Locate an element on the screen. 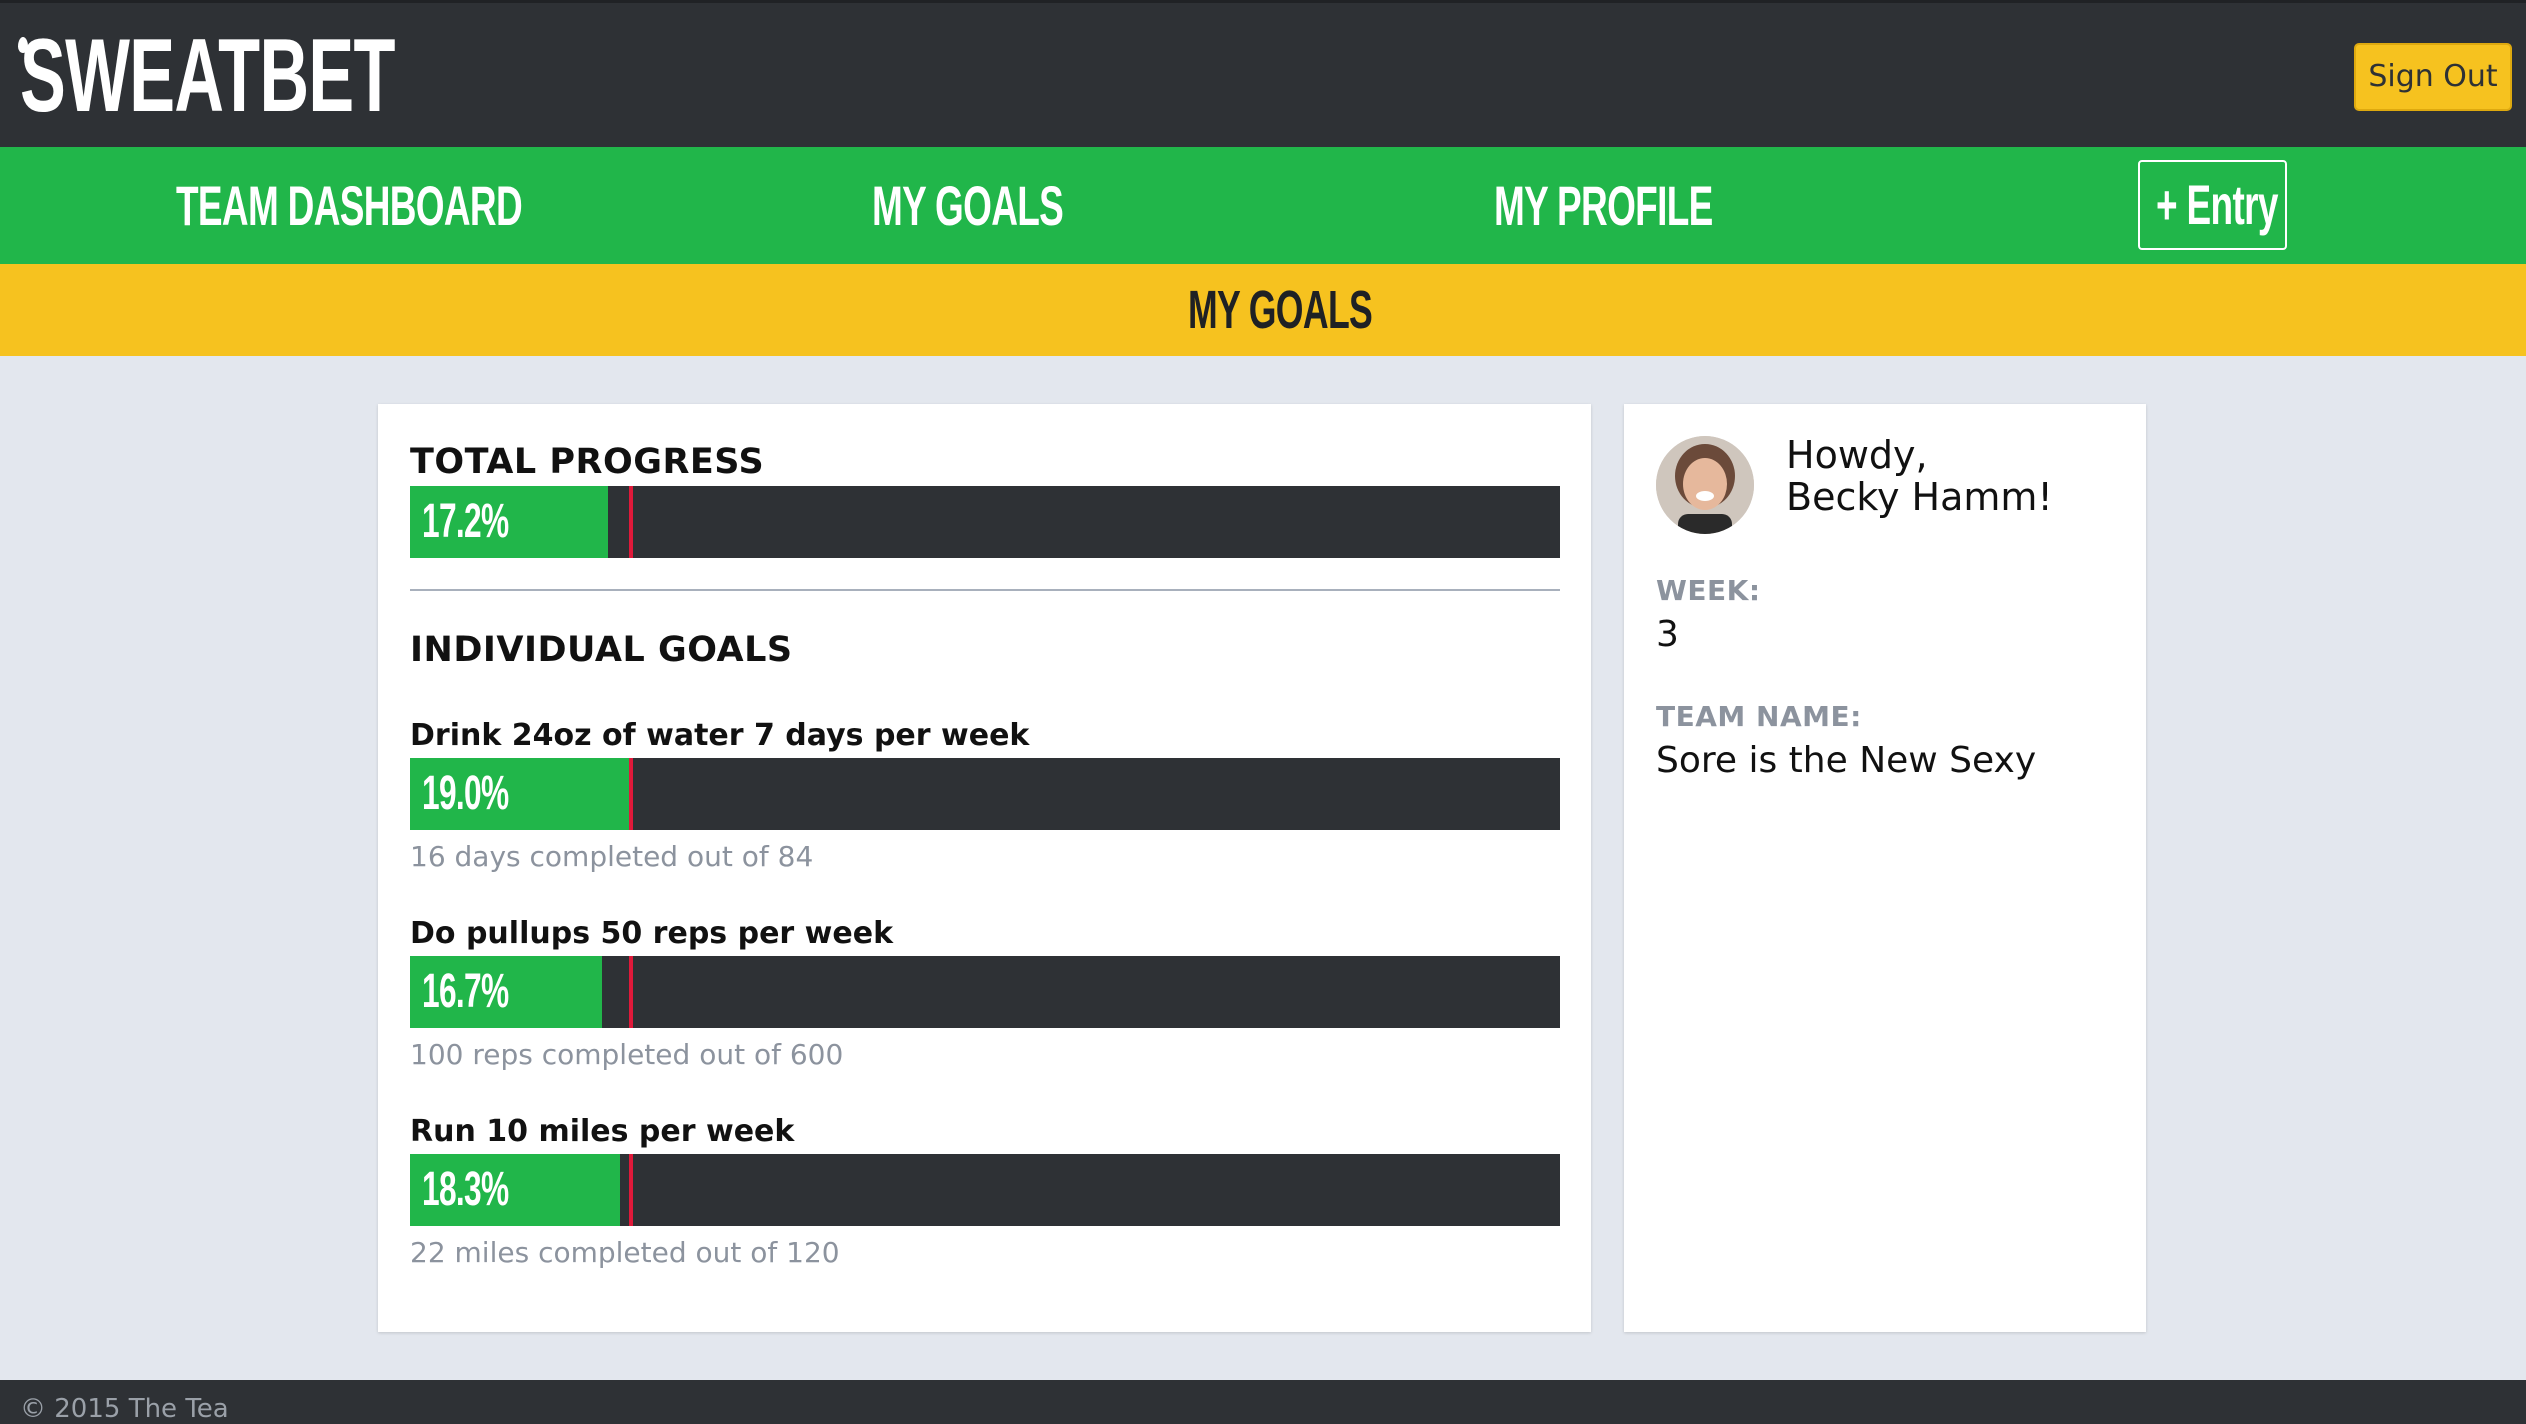 The image size is (2526, 1424). individual-goals-title: INDIVIDUAL GOALS is located at coordinates (601, 650).